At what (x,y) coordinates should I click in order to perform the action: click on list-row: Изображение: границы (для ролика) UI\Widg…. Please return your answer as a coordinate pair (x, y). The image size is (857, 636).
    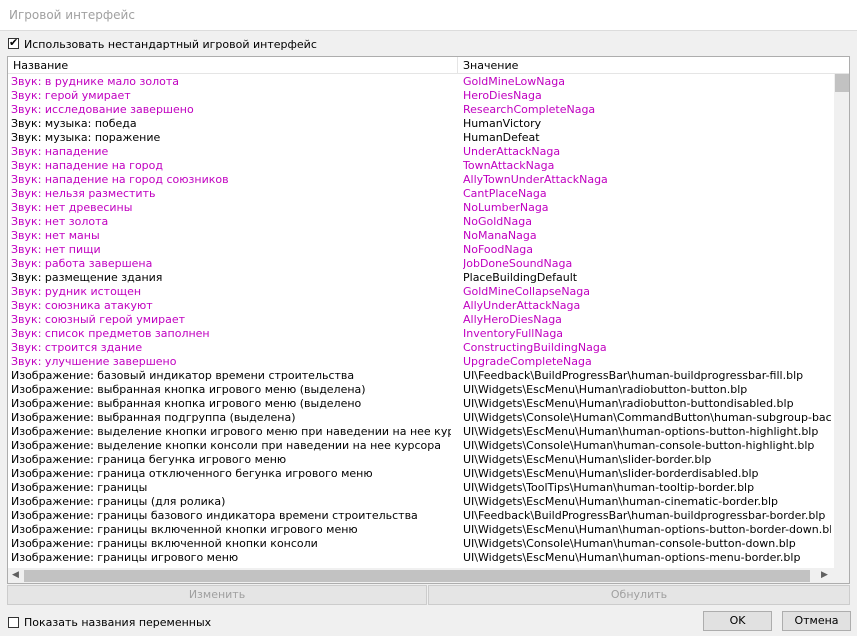
    Looking at the image, I should click on (421, 502).